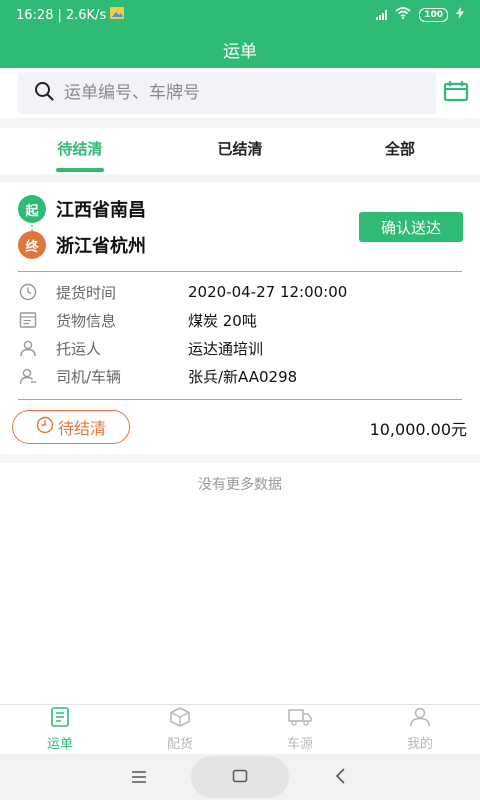  Describe the element at coordinates (86, 320) in the screenshot. I see `info-label: 货物信息` at that location.